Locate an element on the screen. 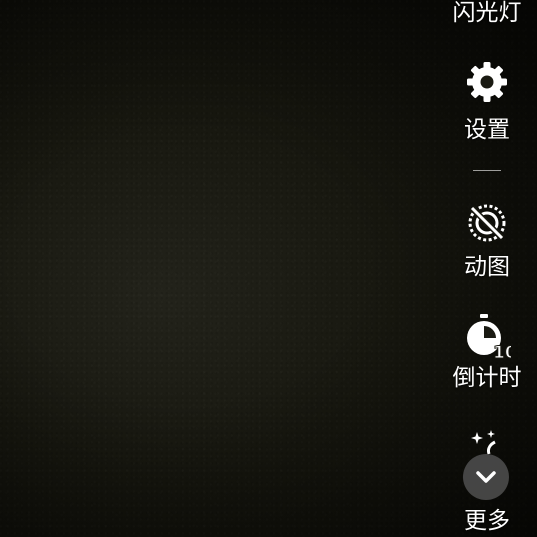 This screenshot has width=537, height=537. more-option: 更多 is located at coordinates (487, 521).